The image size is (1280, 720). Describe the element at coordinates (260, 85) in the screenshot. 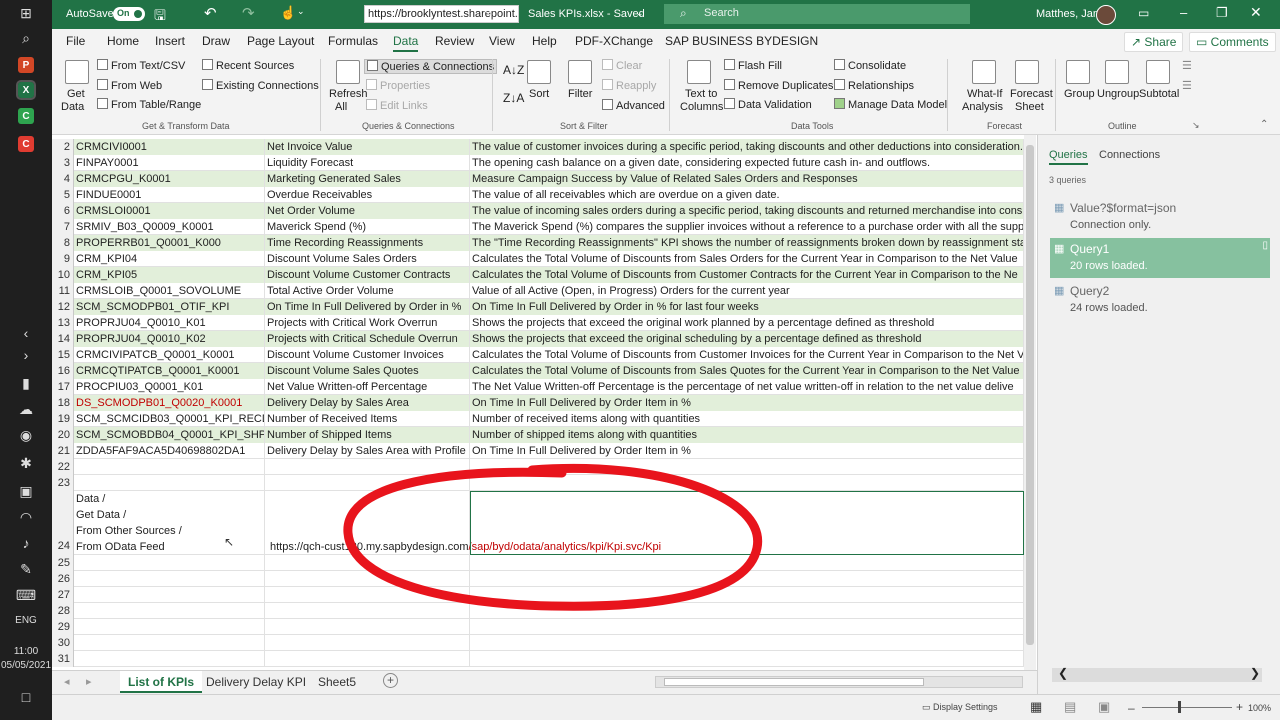

I see `existing-connections-button: Existing Connections` at that location.